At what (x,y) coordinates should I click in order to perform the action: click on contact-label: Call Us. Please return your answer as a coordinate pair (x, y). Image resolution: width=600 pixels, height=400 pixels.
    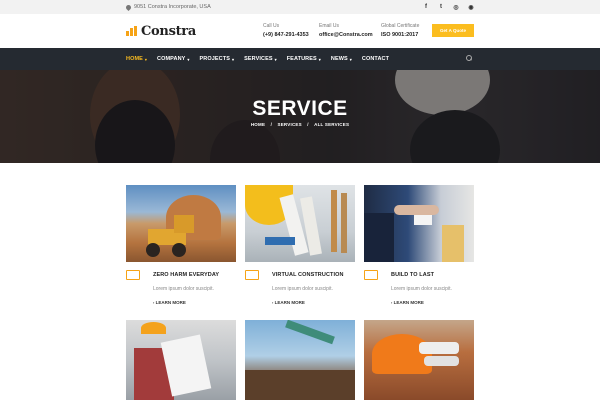
    Looking at the image, I should click on (271, 26).